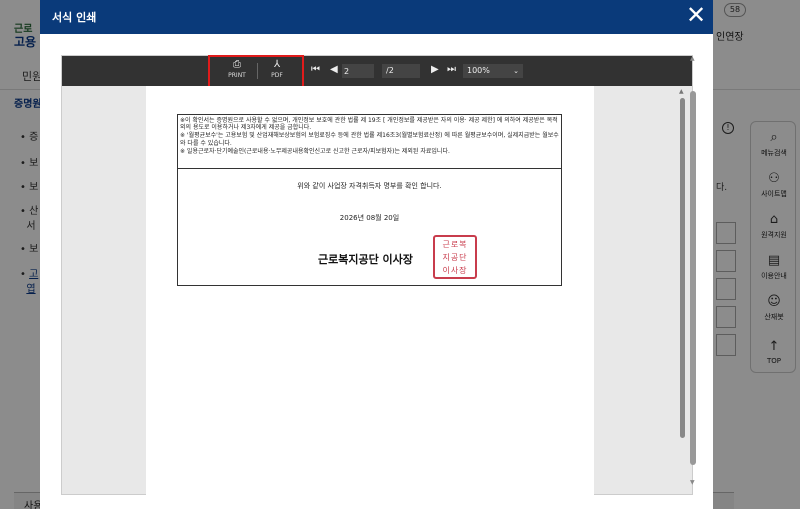  Describe the element at coordinates (455, 257) in the screenshot. I see `official-seal: 근로복 지공단 이사장` at that location.